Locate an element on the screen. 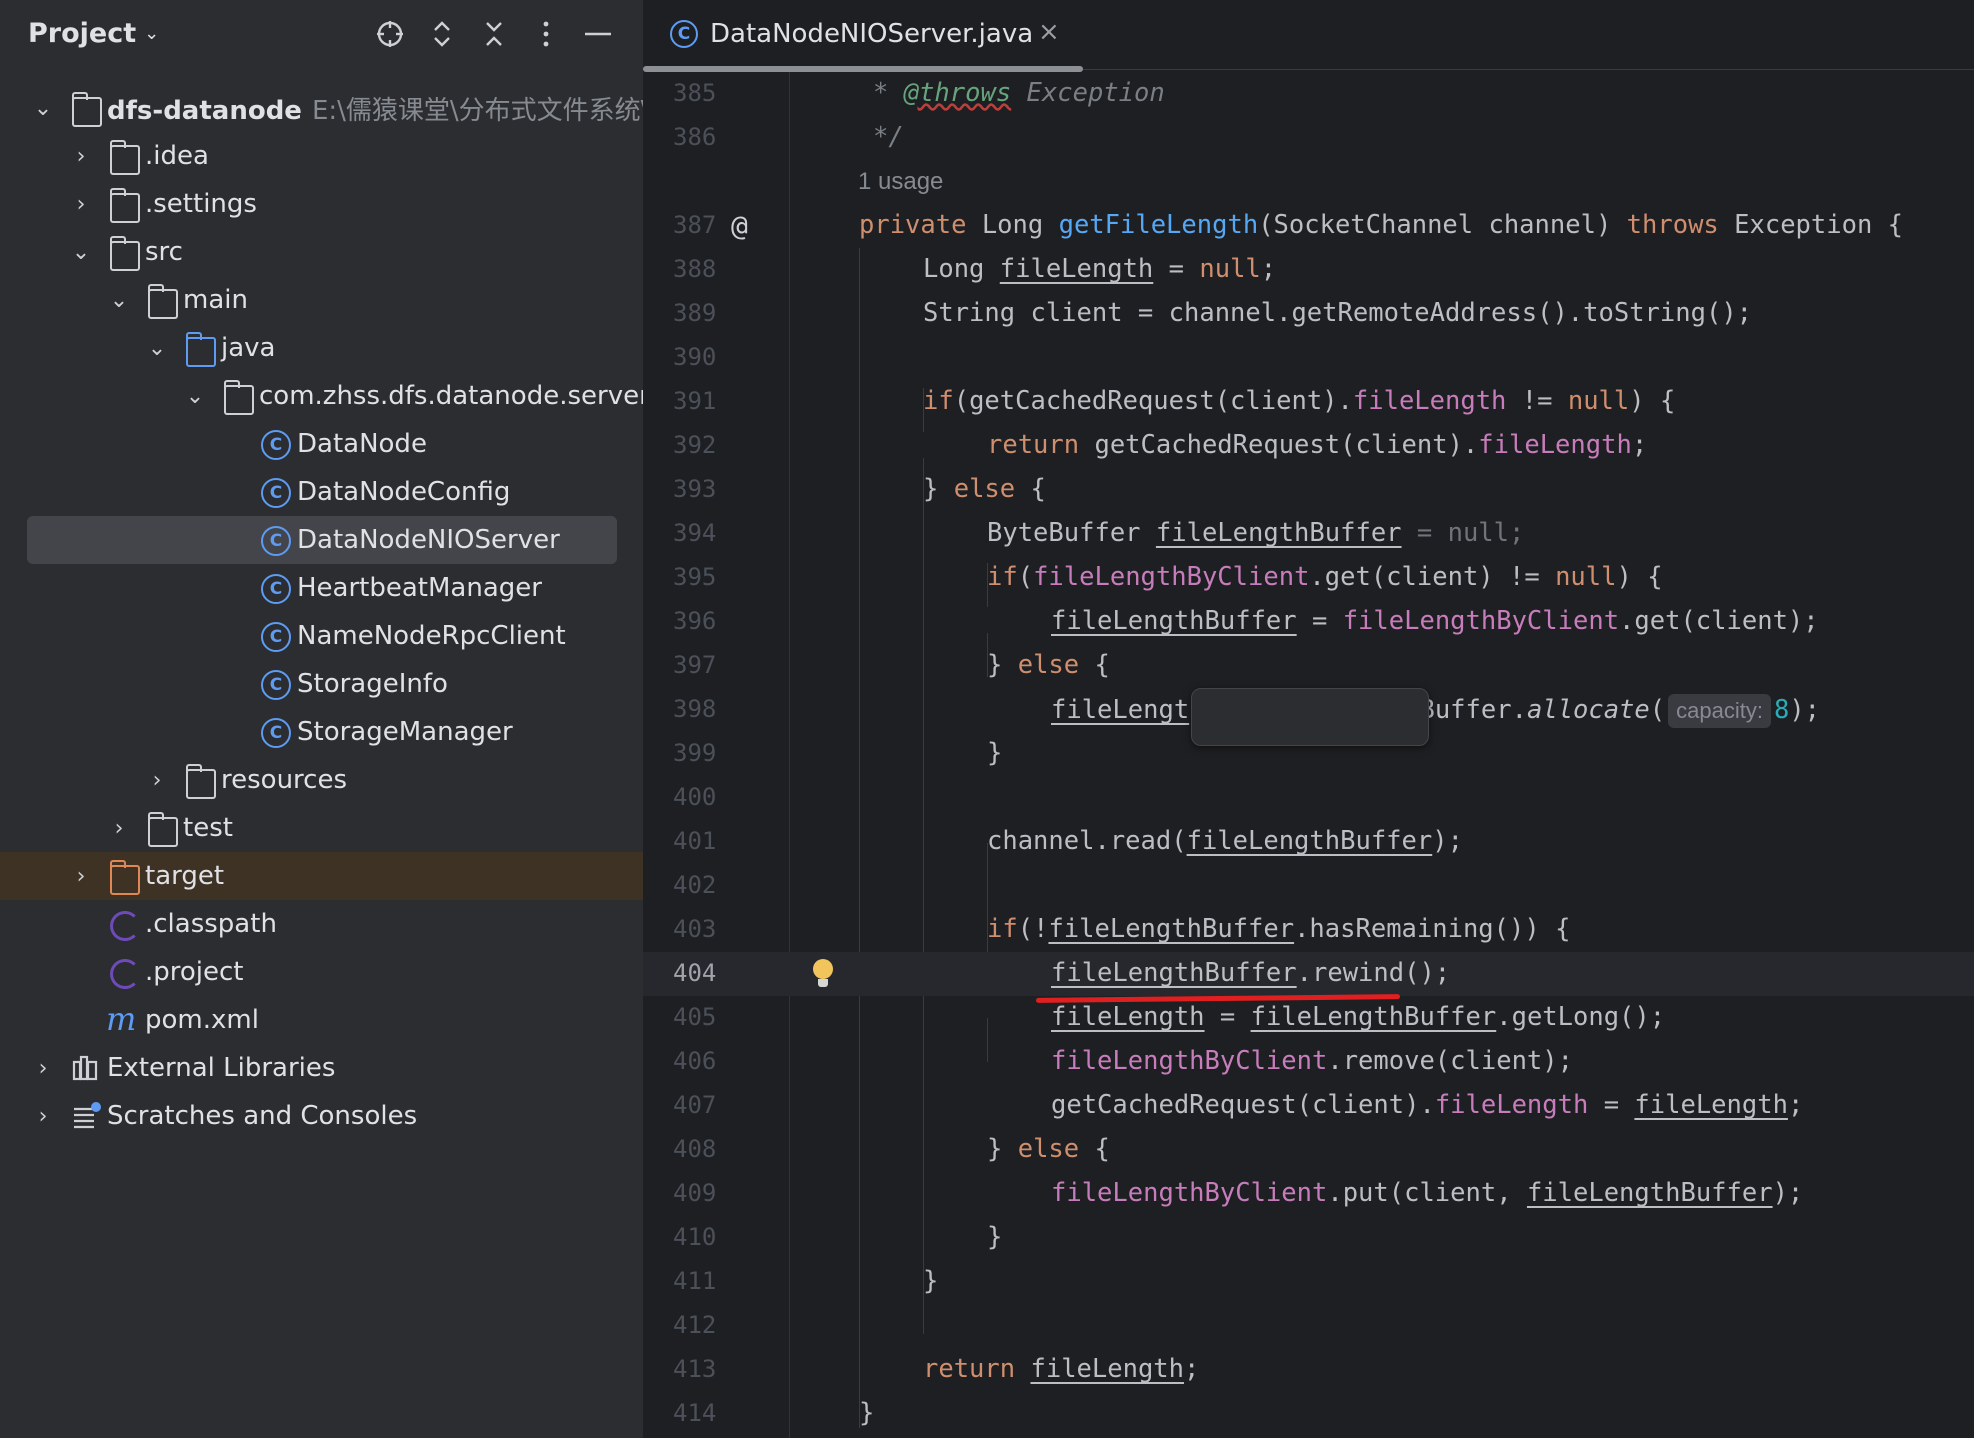 The image size is (1974, 1438). tree-item-label: NameNodeRpcClient is located at coordinates (431, 636).